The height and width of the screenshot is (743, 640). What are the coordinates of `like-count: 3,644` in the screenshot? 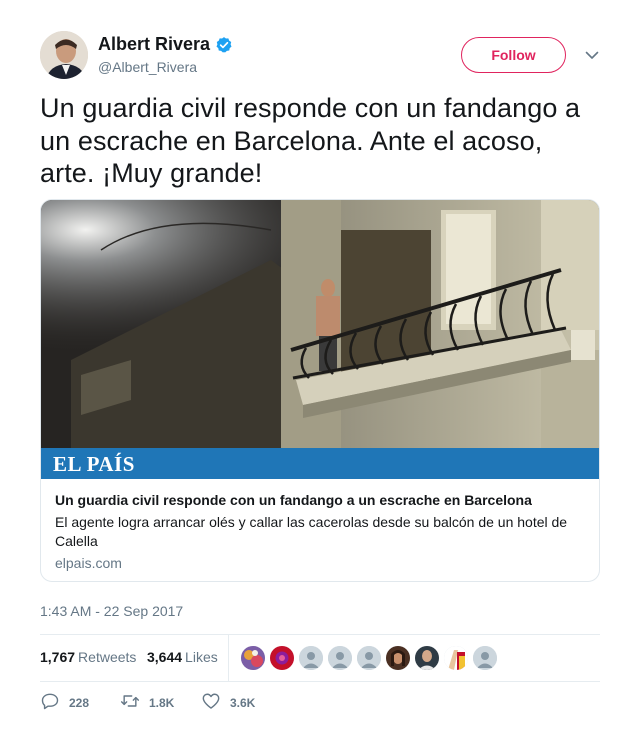 It's located at (165, 657).